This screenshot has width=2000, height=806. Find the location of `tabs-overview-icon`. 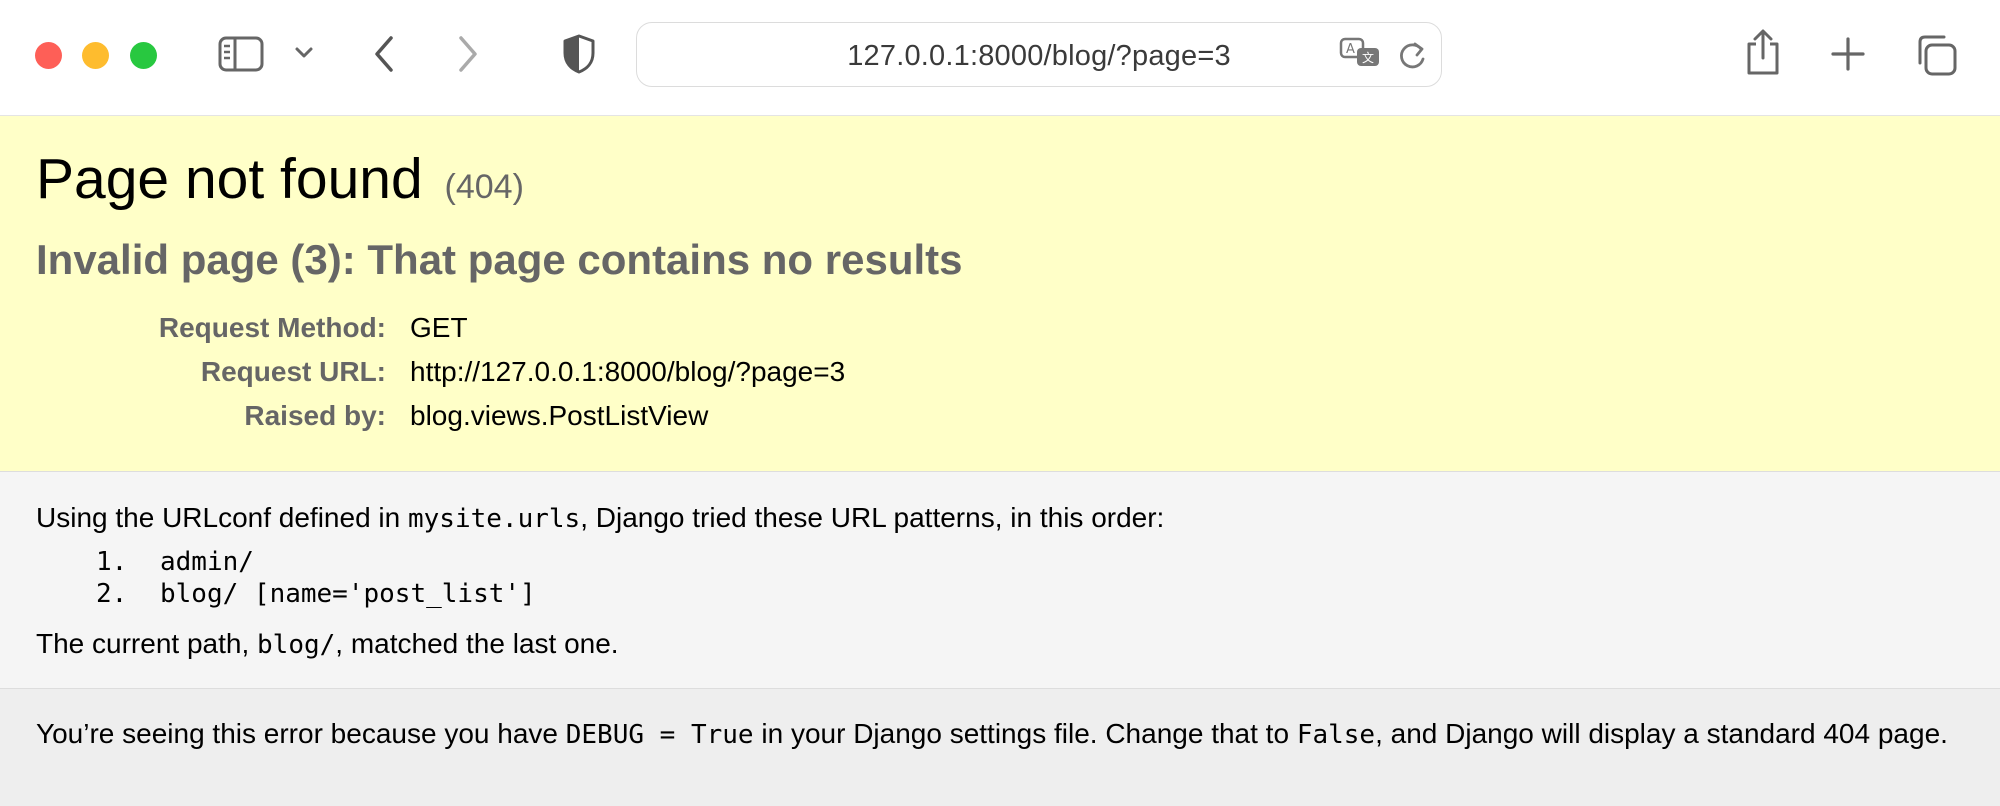

tabs-overview-icon is located at coordinates (1936, 55).